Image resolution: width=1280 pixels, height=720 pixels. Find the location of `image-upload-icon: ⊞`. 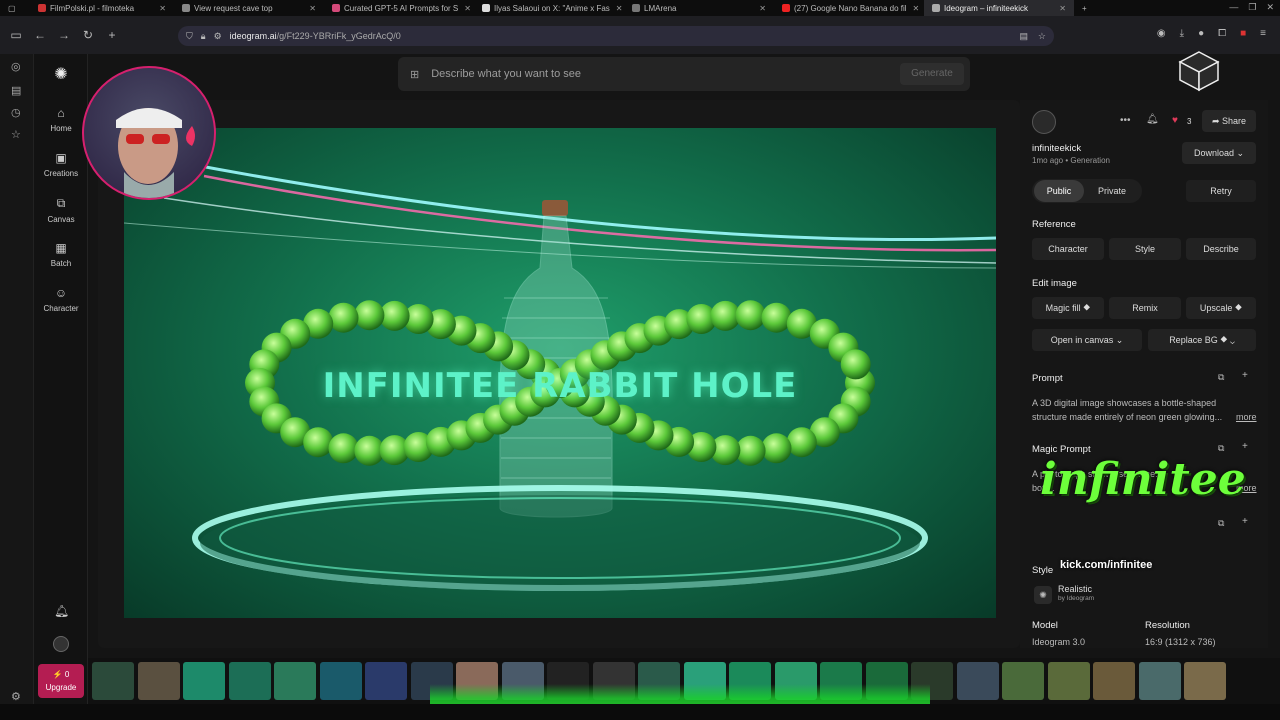

image-upload-icon: ⊞ is located at coordinates (414, 74).